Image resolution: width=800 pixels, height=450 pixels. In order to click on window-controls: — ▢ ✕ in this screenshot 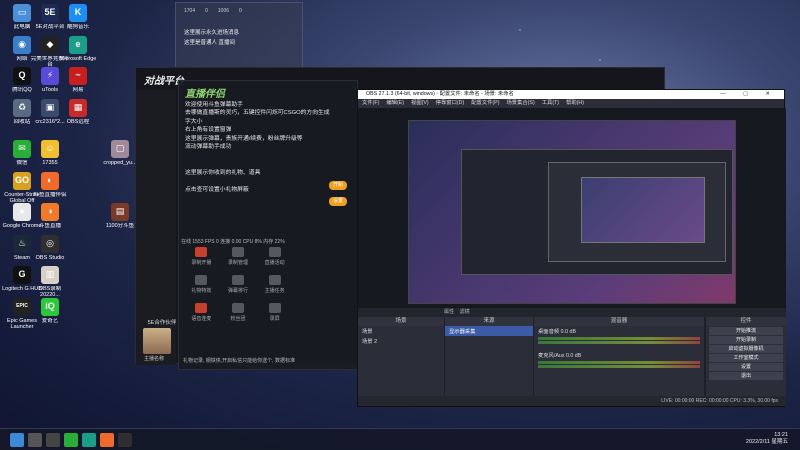, I will do `click(749, 94)`.